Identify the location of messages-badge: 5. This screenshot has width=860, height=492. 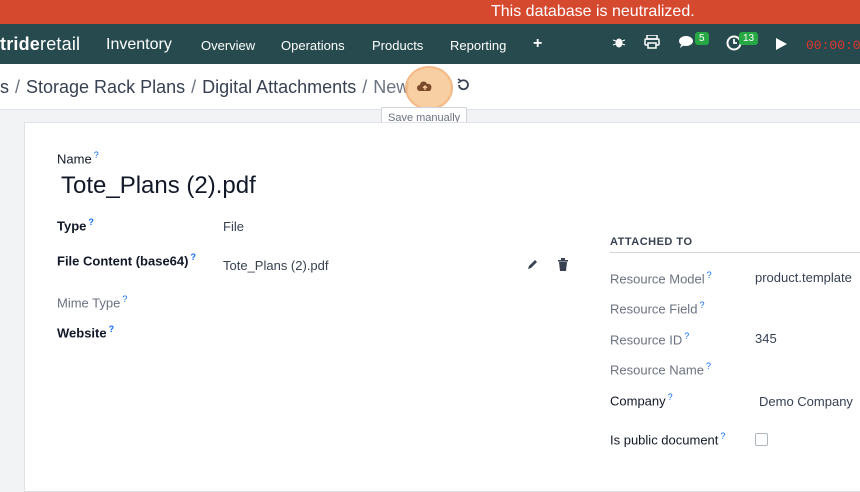
(702, 38).